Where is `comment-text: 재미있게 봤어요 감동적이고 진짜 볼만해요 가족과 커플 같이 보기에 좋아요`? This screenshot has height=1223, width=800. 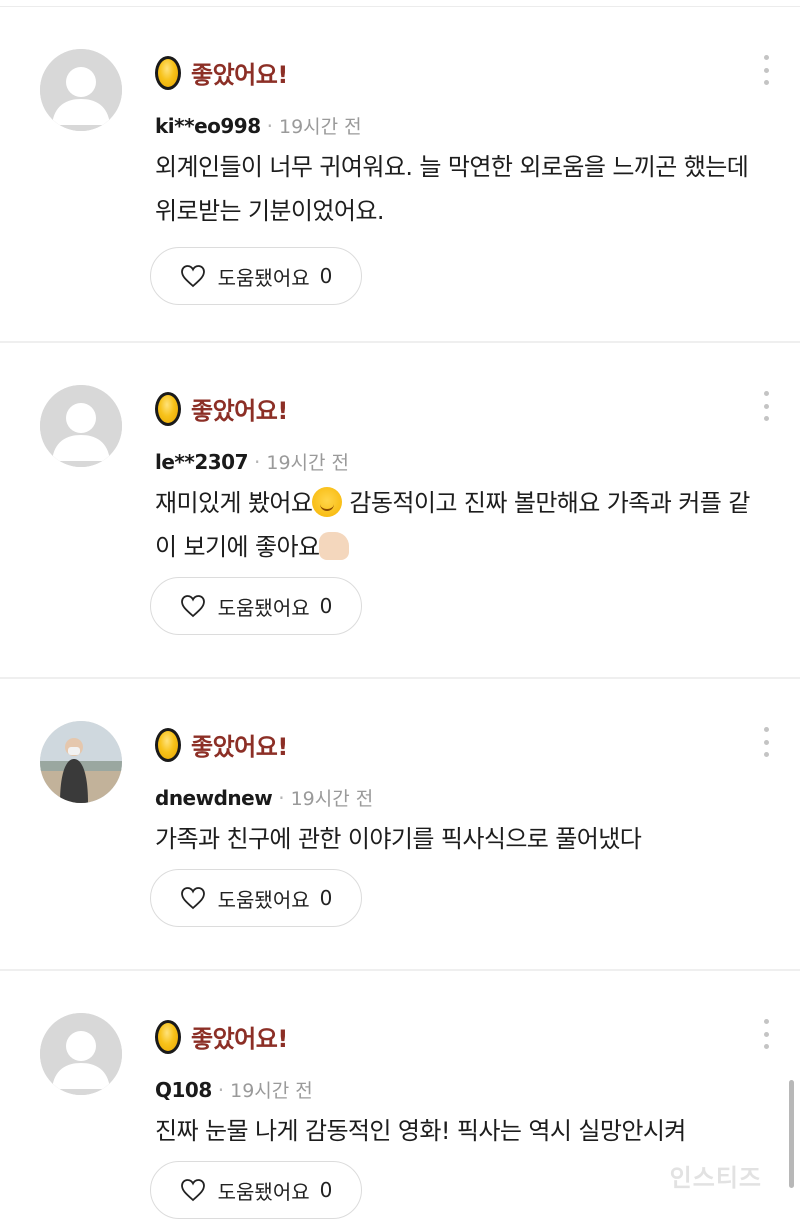 comment-text: 재미있게 봤어요 감동적이고 진짜 볼만해요 가족과 커플 같이 보기에 좋아요 is located at coordinates (462, 525).